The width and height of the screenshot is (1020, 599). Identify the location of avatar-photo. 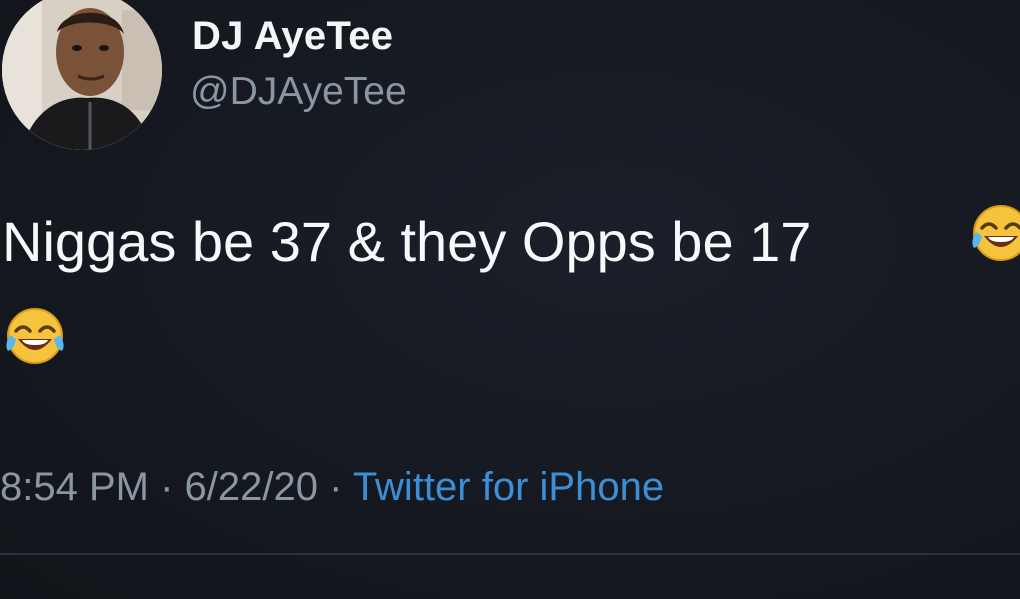
(82, 75).